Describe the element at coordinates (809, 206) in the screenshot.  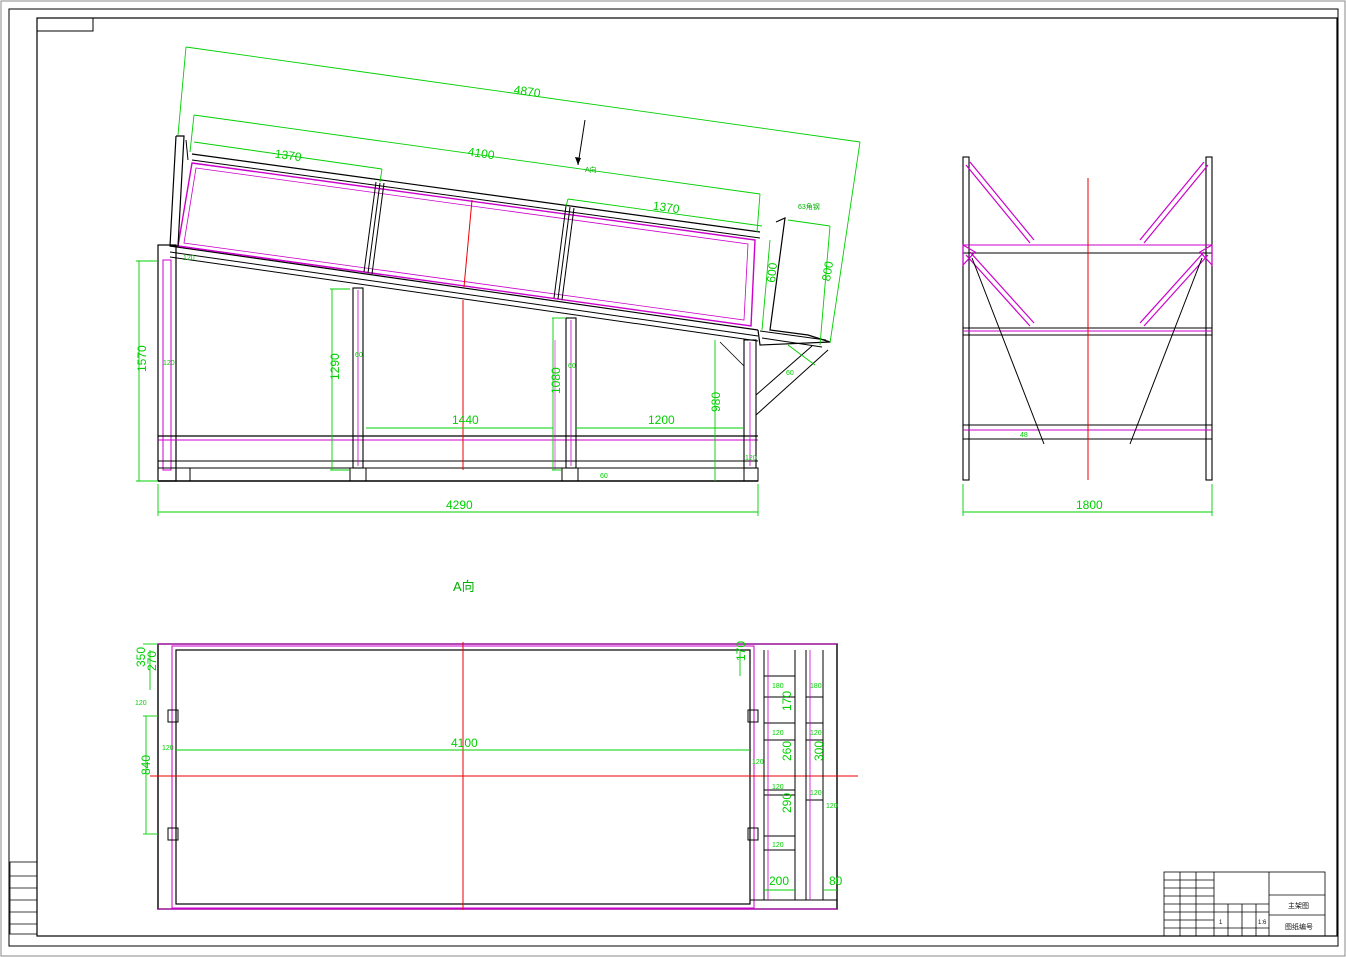
I see `angle-steel-note: 63角钢` at that location.